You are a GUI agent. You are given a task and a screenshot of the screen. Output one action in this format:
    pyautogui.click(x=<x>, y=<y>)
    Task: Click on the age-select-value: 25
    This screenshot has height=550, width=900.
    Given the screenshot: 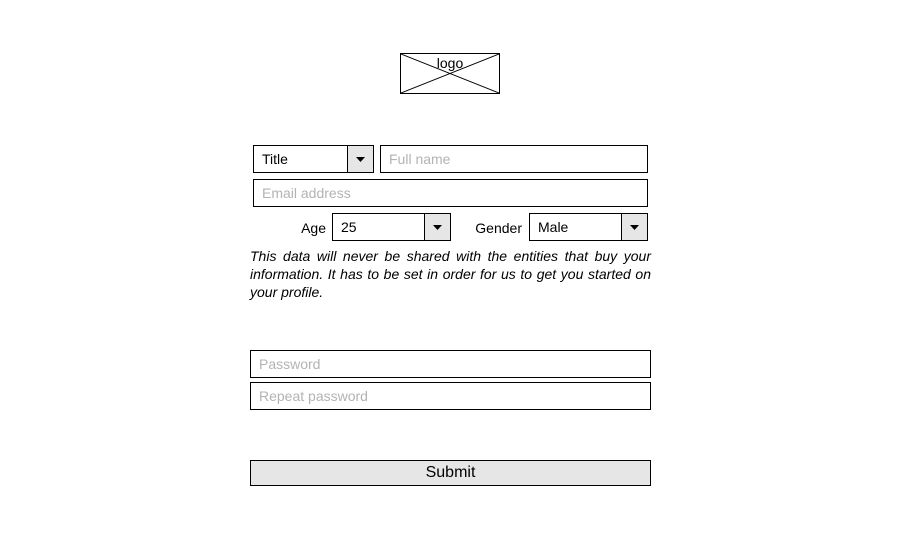 What is the action you would take?
    pyautogui.click(x=349, y=227)
    